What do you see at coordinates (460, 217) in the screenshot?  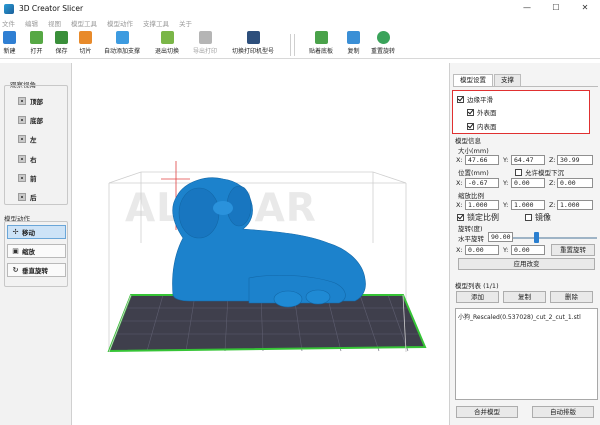 I see `check-icon` at bounding box center [460, 217].